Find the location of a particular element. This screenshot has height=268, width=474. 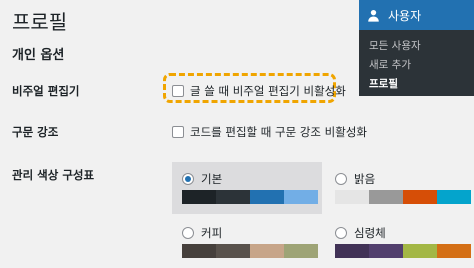

users-submenu: 사용자 모든 사용자 새로 추가 프로필 is located at coordinates (416, 48).